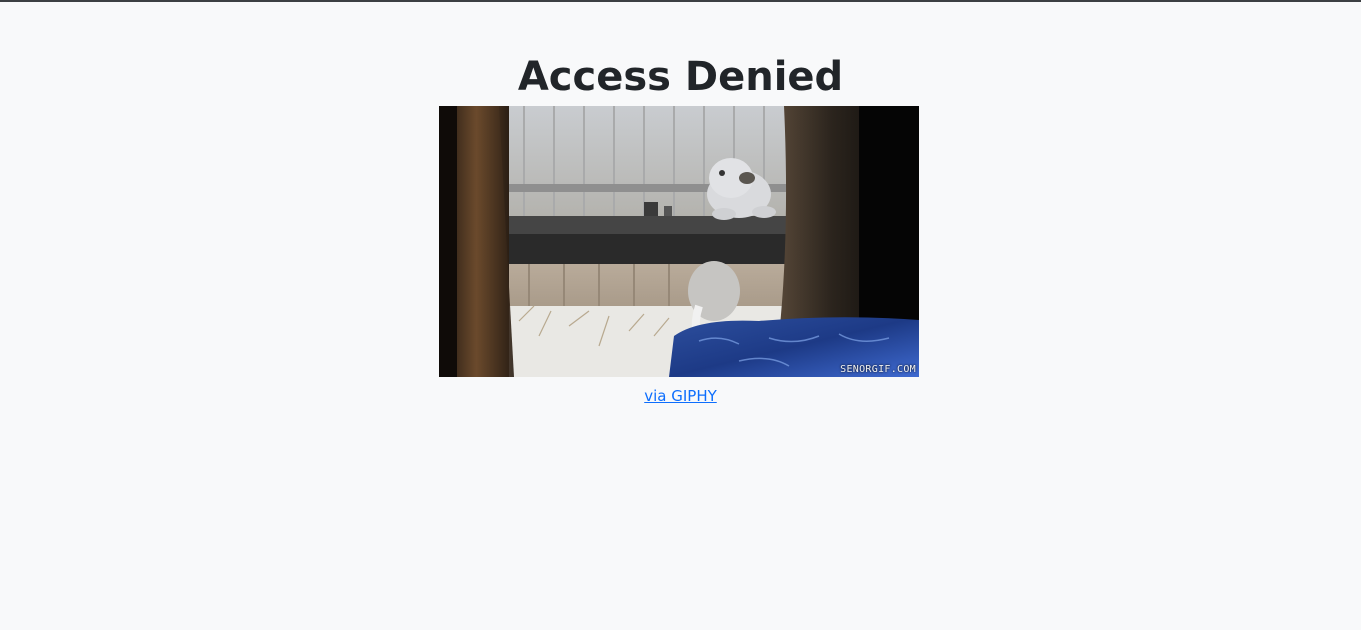 Image resolution: width=1361 pixels, height=630 pixels. Describe the element at coordinates (680, 77) in the screenshot. I see `page-title: Access Denied` at that location.